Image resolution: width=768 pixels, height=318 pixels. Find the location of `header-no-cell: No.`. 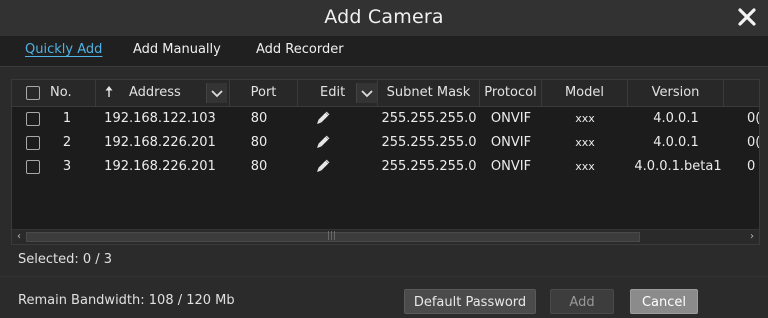

header-no-cell: No. is located at coordinates (54, 93).